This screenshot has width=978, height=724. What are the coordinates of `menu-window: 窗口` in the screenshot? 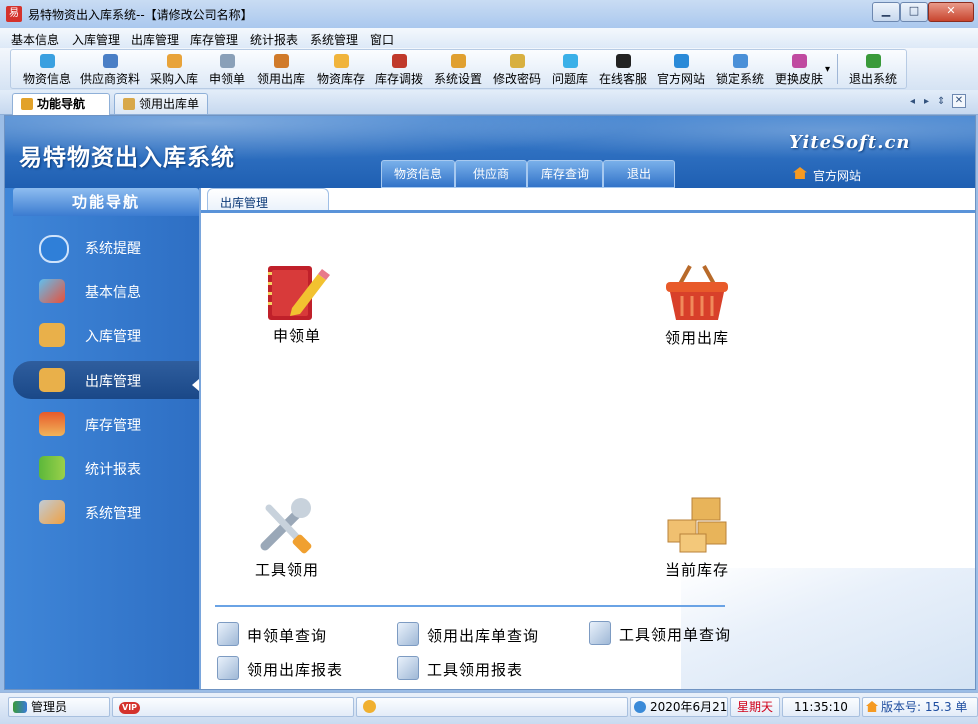 It's located at (382, 39).